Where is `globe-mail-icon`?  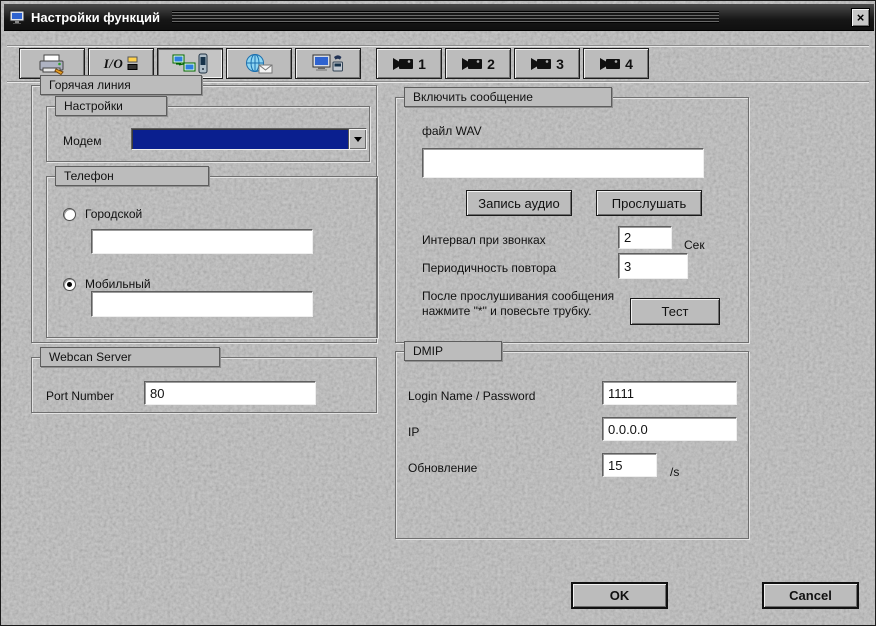
globe-mail-icon is located at coordinates (259, 63).